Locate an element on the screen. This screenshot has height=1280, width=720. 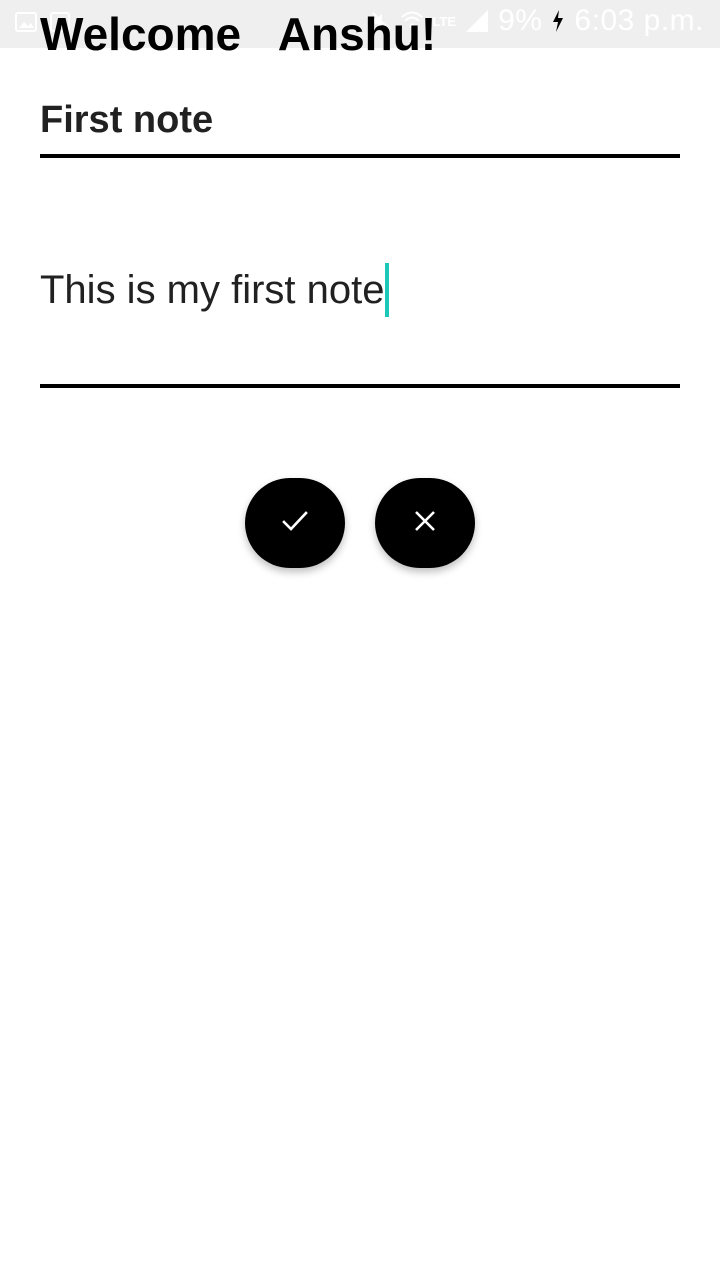
welcome-heading: Welcome Anshu! is located at coordinates (238, 34).